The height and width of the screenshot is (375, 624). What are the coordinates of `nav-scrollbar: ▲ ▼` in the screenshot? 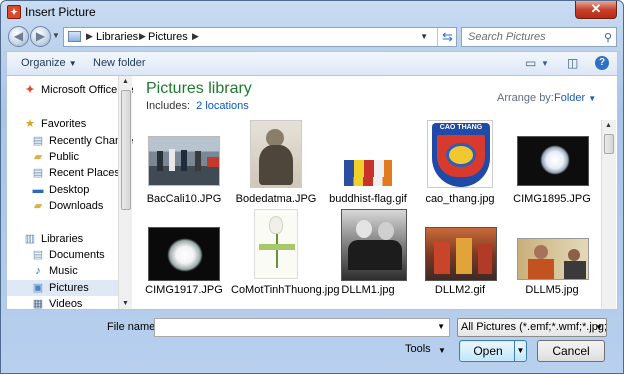 It's located at (125, 192).